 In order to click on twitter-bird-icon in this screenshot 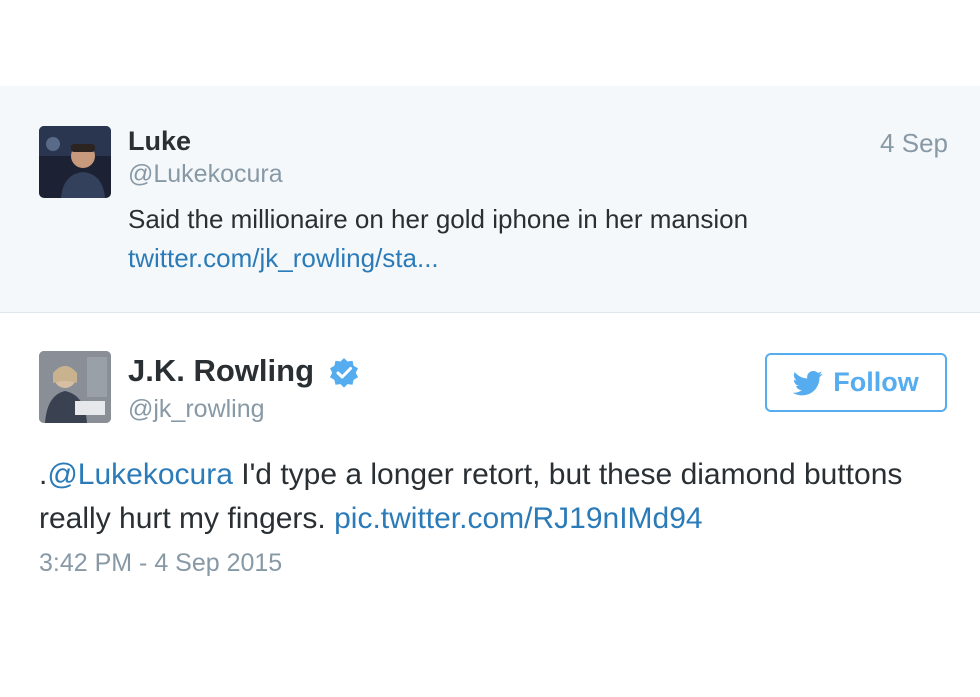, I will do `click(808, 382)`.